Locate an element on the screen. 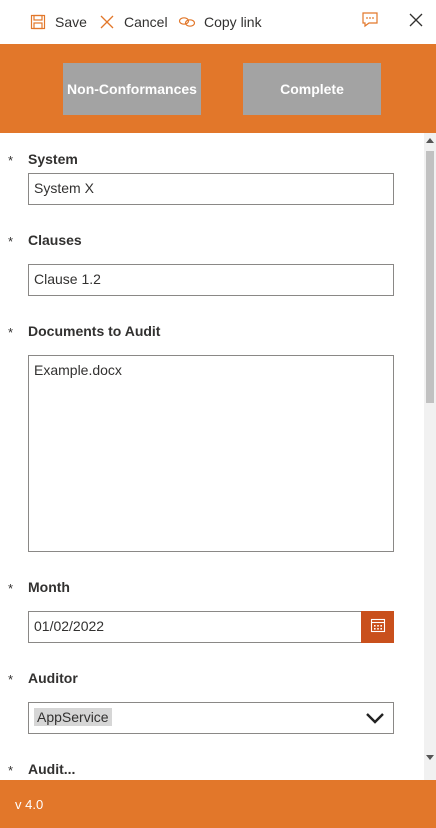 The image size is (436, 828). scroll-down-arrow-icon is located at coordinates (430, 758).